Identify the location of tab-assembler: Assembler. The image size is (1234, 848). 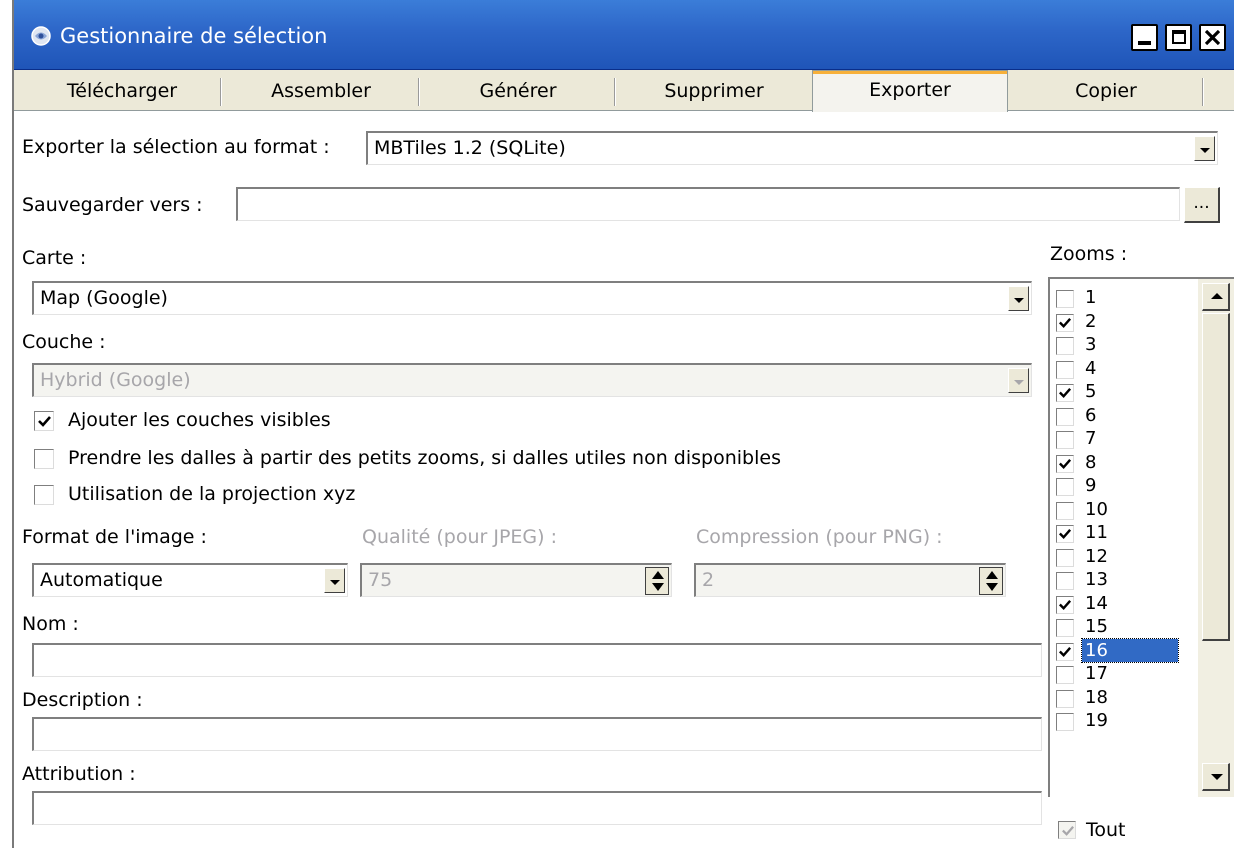
(321, 92).